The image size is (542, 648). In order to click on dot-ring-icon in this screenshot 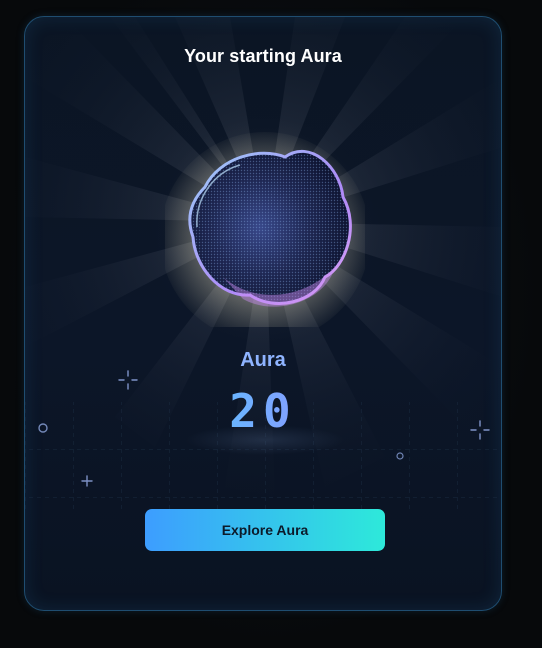, I will do `click(400, 456)`.